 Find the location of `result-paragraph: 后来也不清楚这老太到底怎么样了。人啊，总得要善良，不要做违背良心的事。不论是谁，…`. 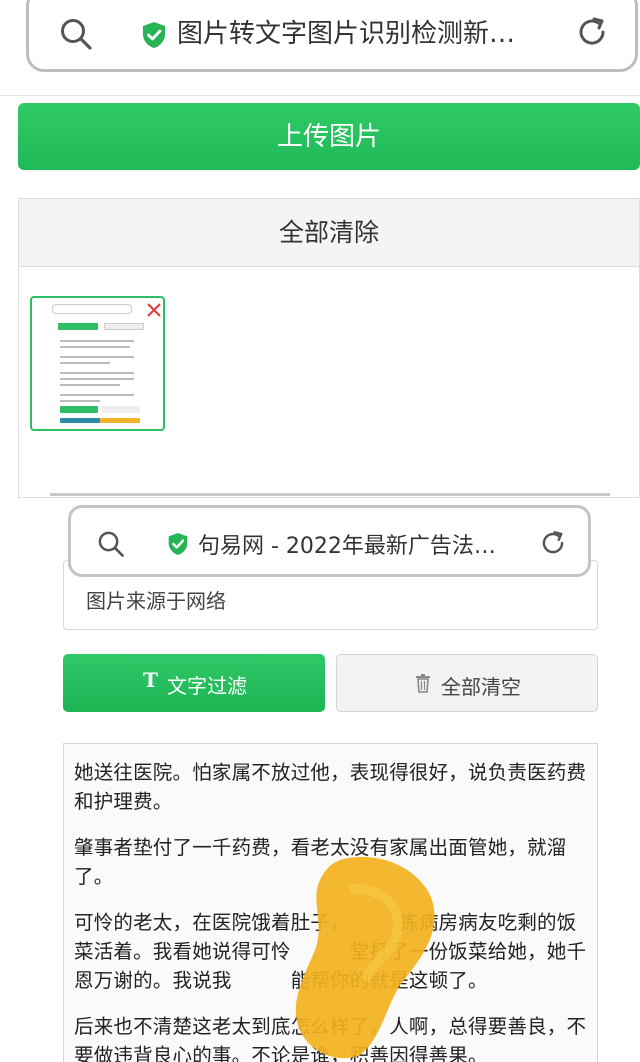

result-paragraph: 后来也不清楚这老太到底怎么样了。人啊，总得要善良，不要做违背良心的事。不论是谁，… is located at coordinates (330, 1038).